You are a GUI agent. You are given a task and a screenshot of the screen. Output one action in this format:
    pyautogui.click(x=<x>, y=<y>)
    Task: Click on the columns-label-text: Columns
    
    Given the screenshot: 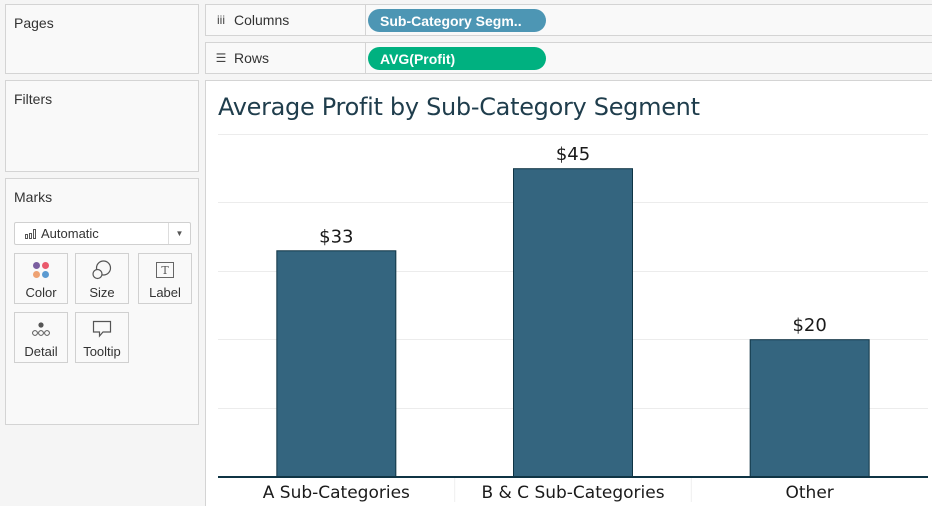 What is the action you would take?
    pyautogui.click(x=262, y=20)
    